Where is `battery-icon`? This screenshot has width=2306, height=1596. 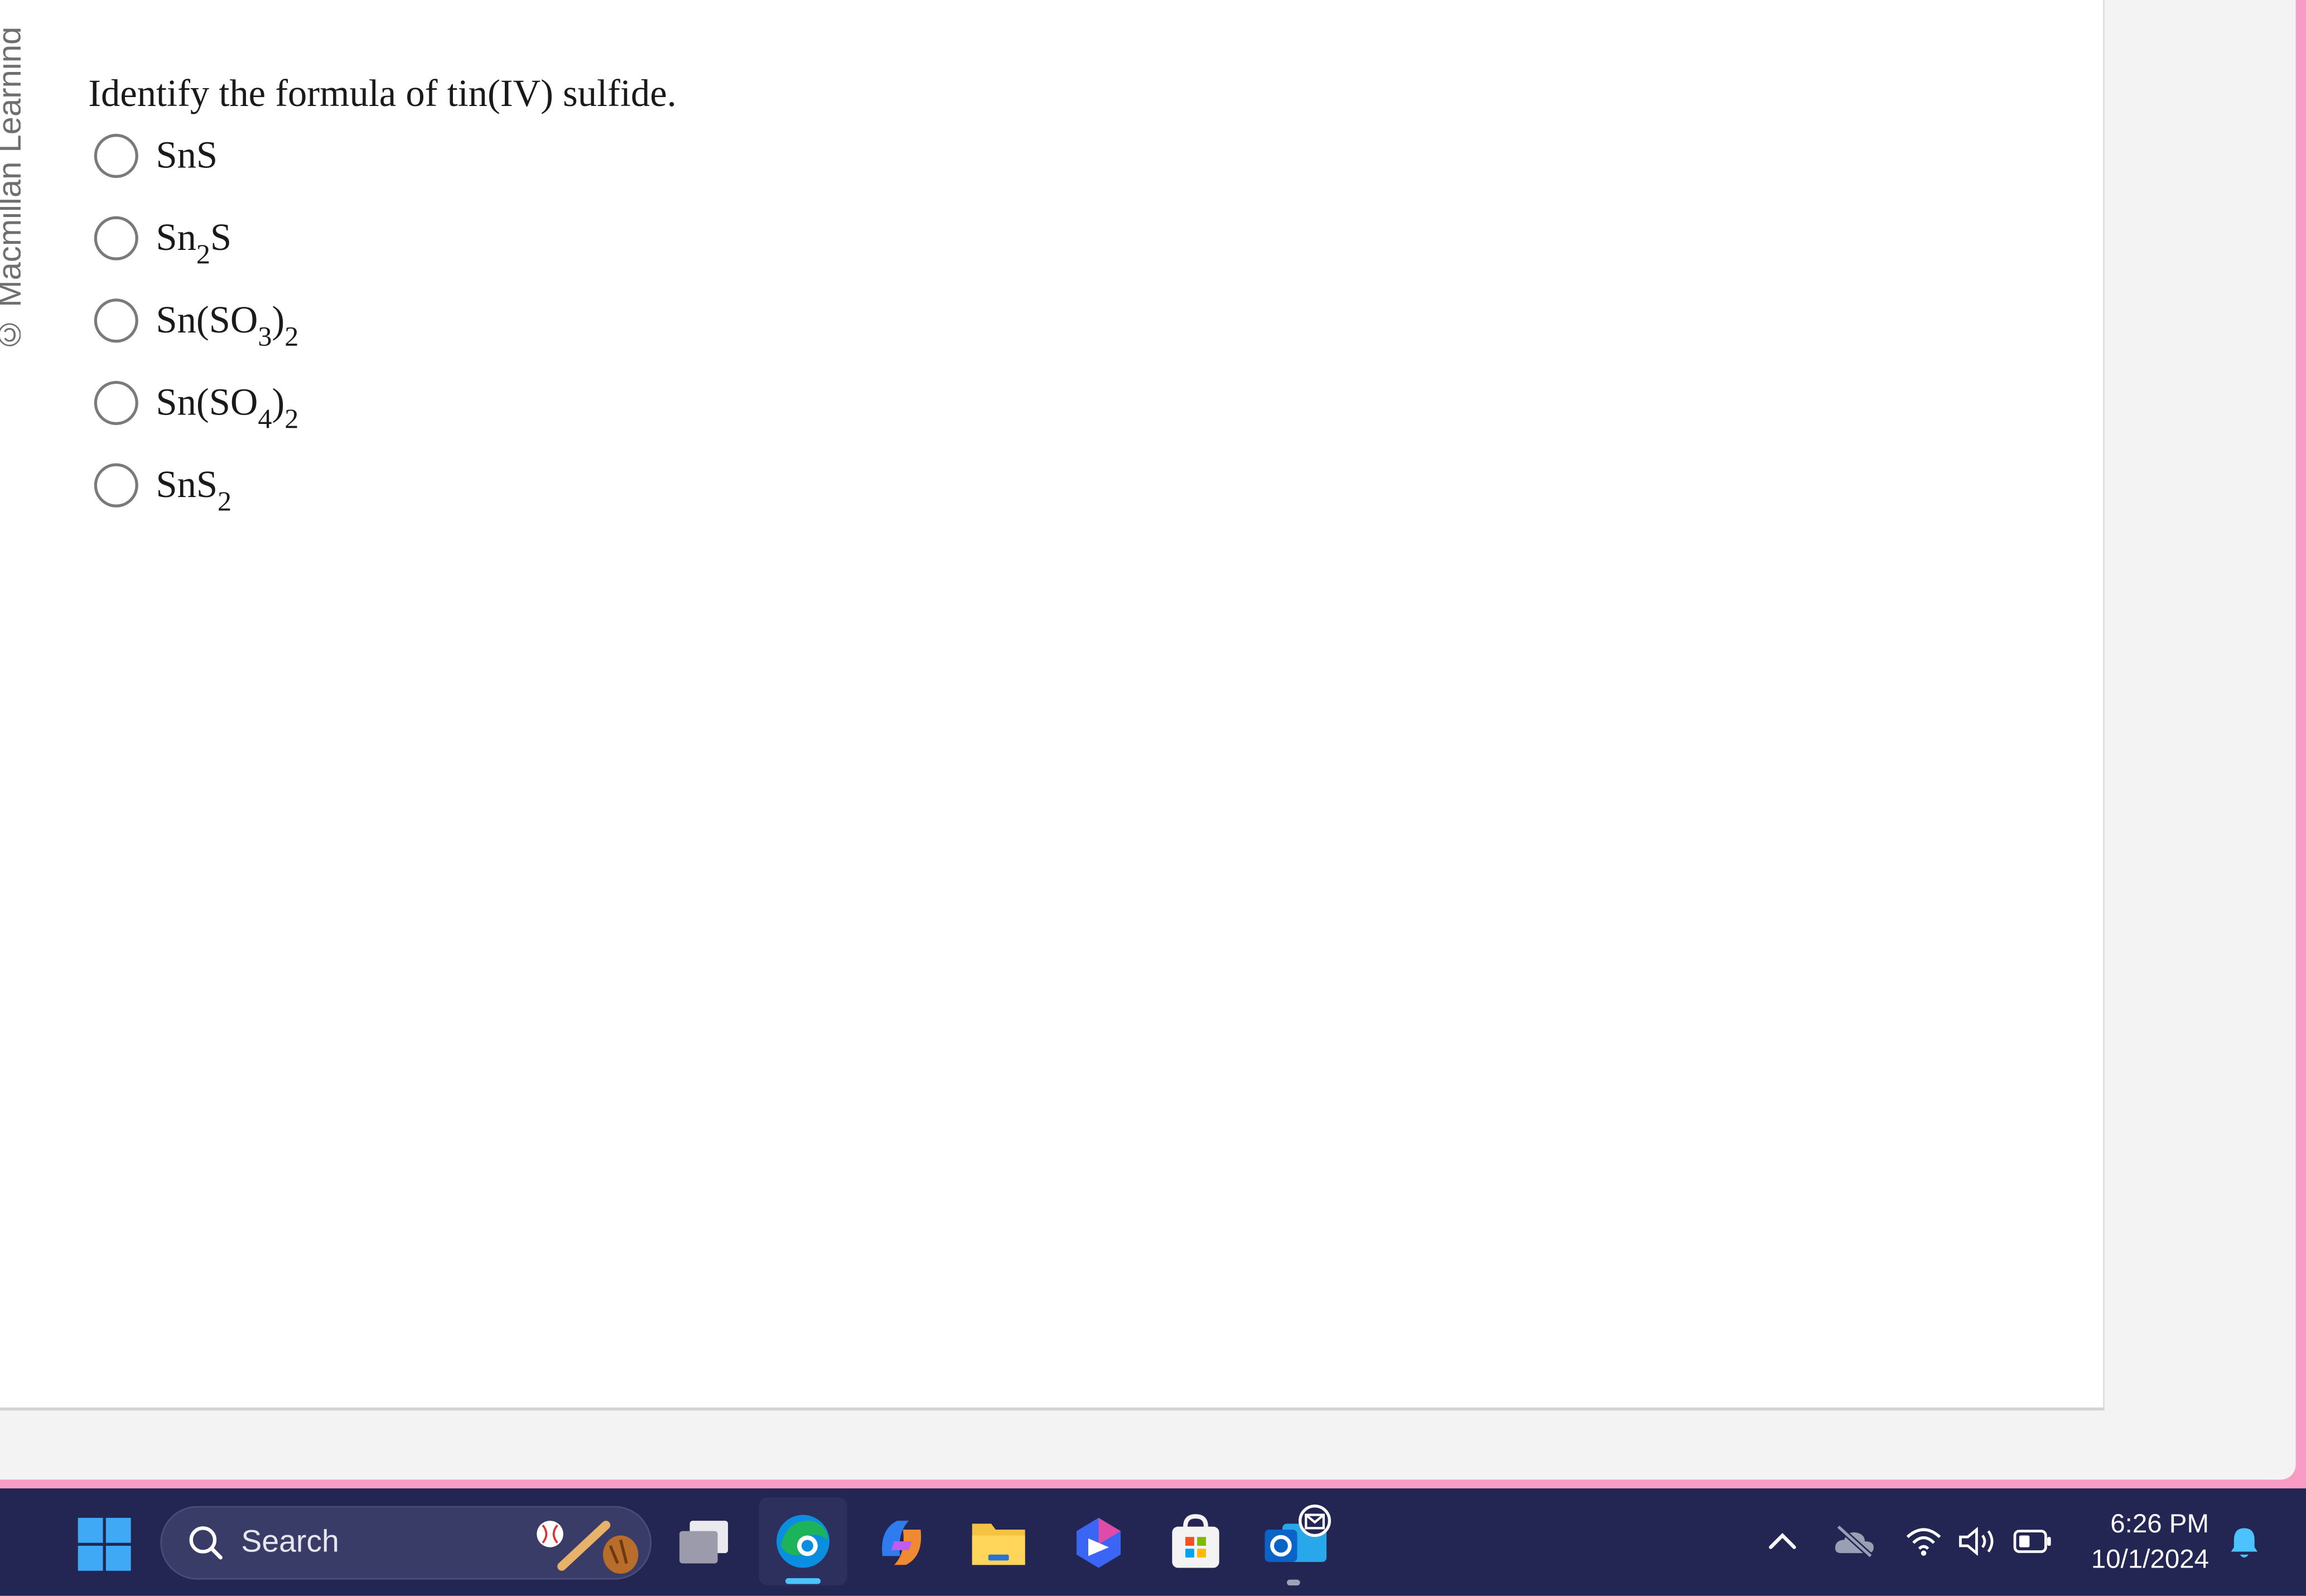
battery-icon is located at coordinates (2032, 1541).